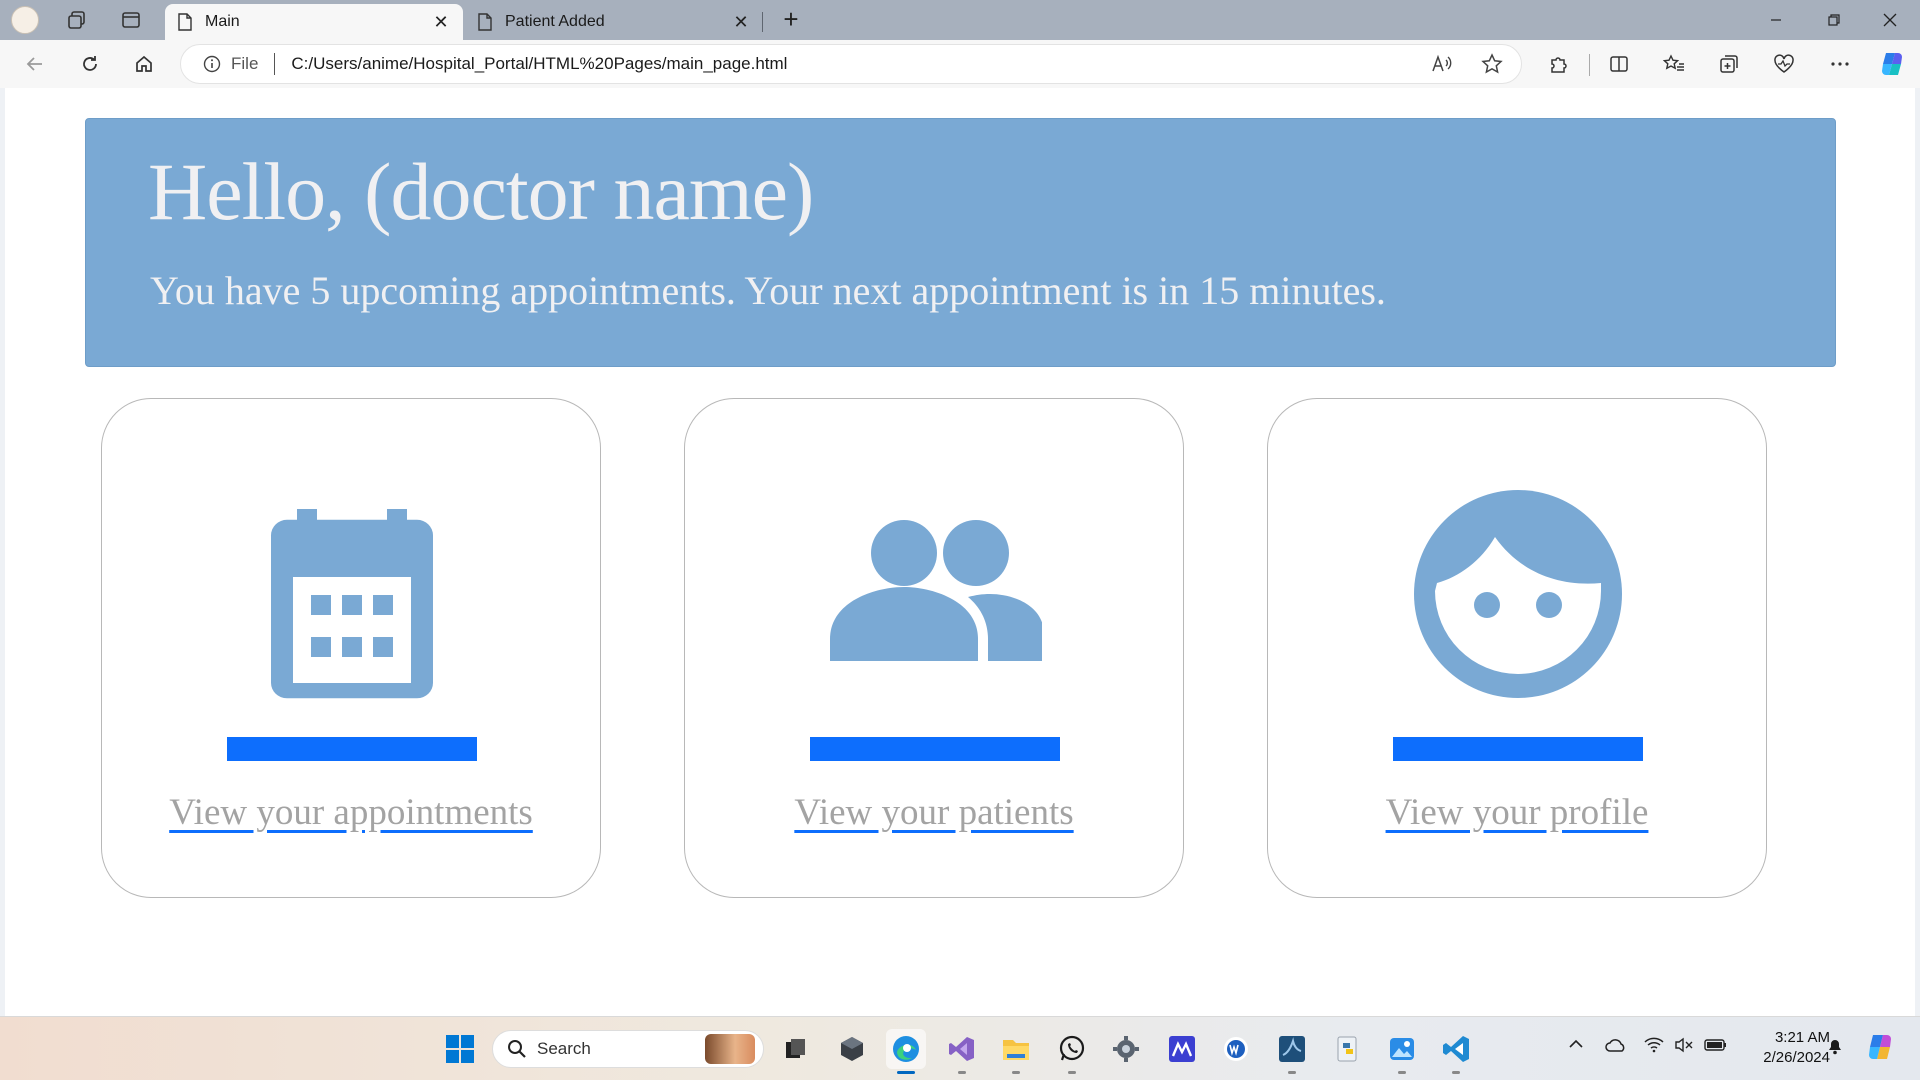 This screenshot has width=1920, height=1080. Describe the element at coordinates (351, 812) in the screenshot. I see `view-appointments-link: View your appointments` at that location.